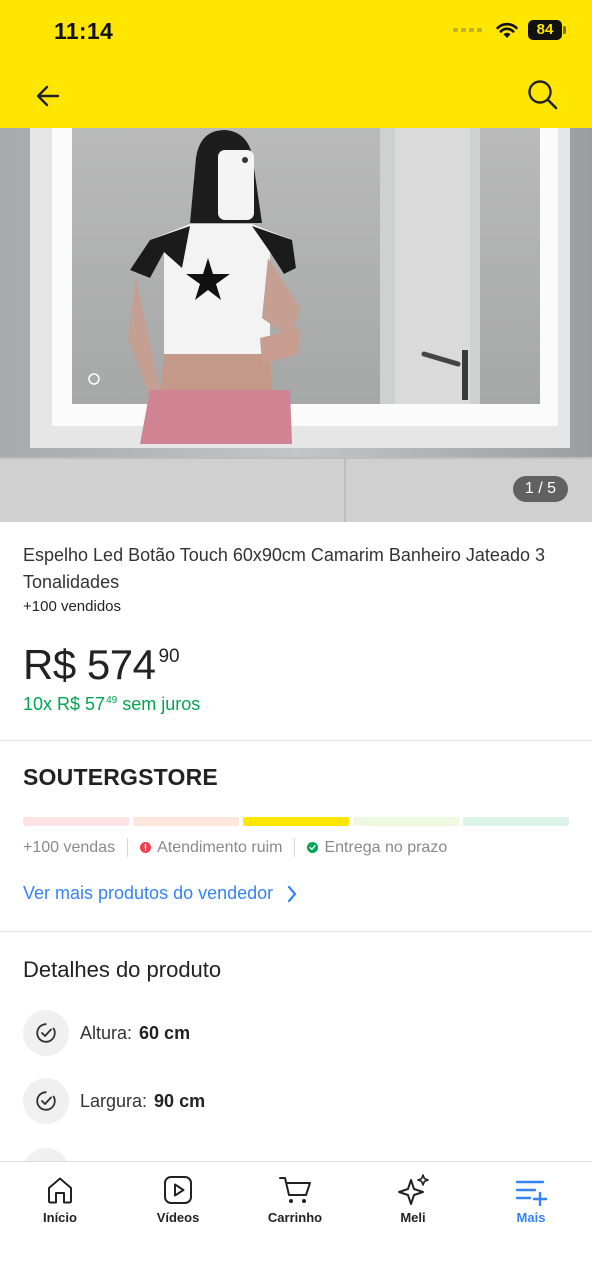  I want to click on sparkle-icon, so click(413, 1189).